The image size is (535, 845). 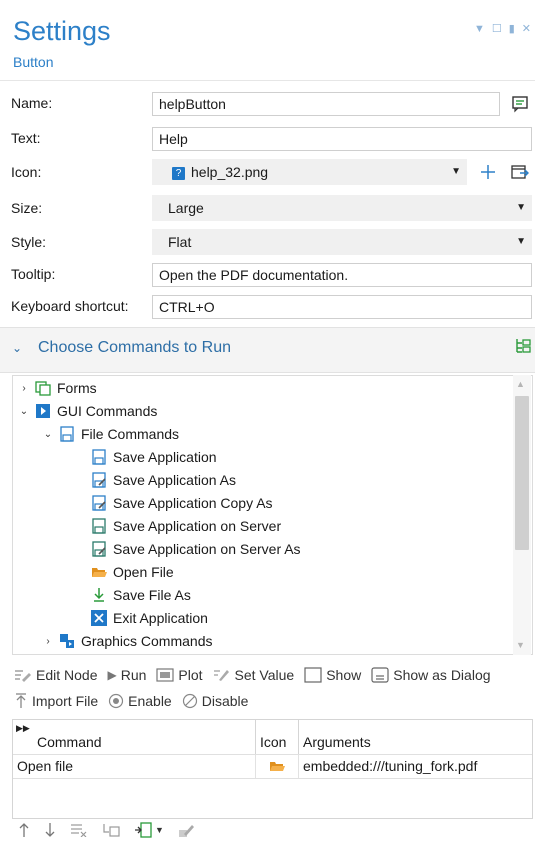 What do you see at coordinates (442, 675) in the screenshot?
I see `show-as-dialog-label: Show as Dialog` at bounding box center [442, 675].